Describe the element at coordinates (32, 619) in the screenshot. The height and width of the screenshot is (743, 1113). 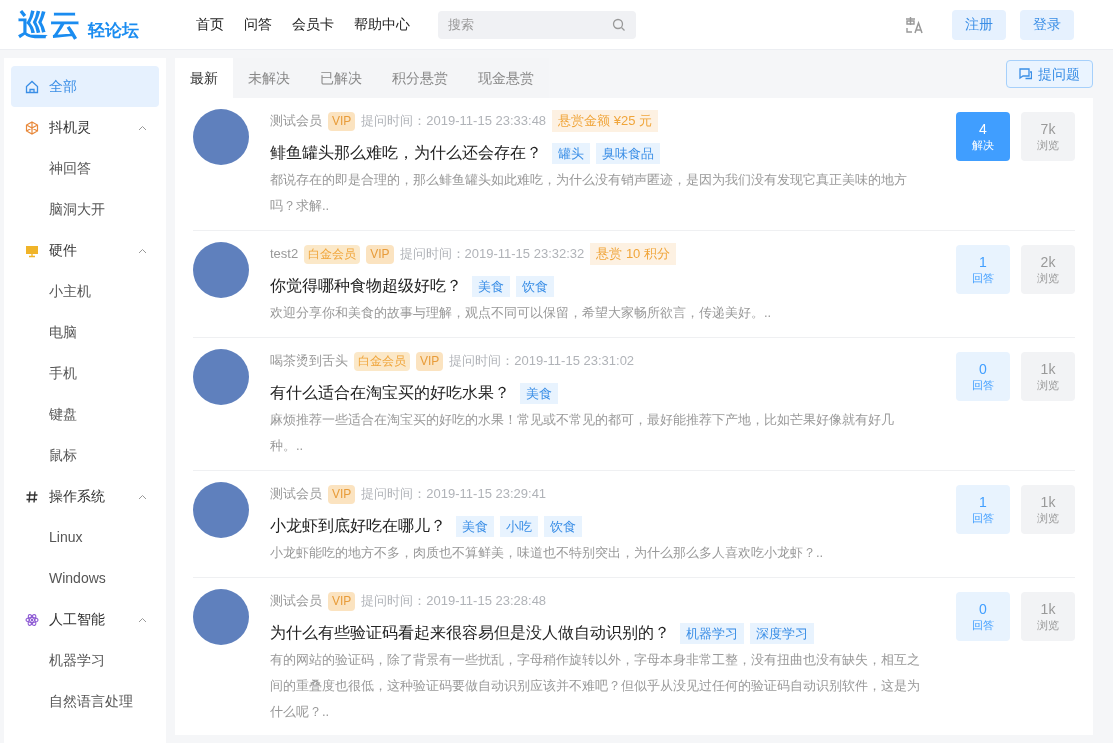
I see `atom-icon` at that location.